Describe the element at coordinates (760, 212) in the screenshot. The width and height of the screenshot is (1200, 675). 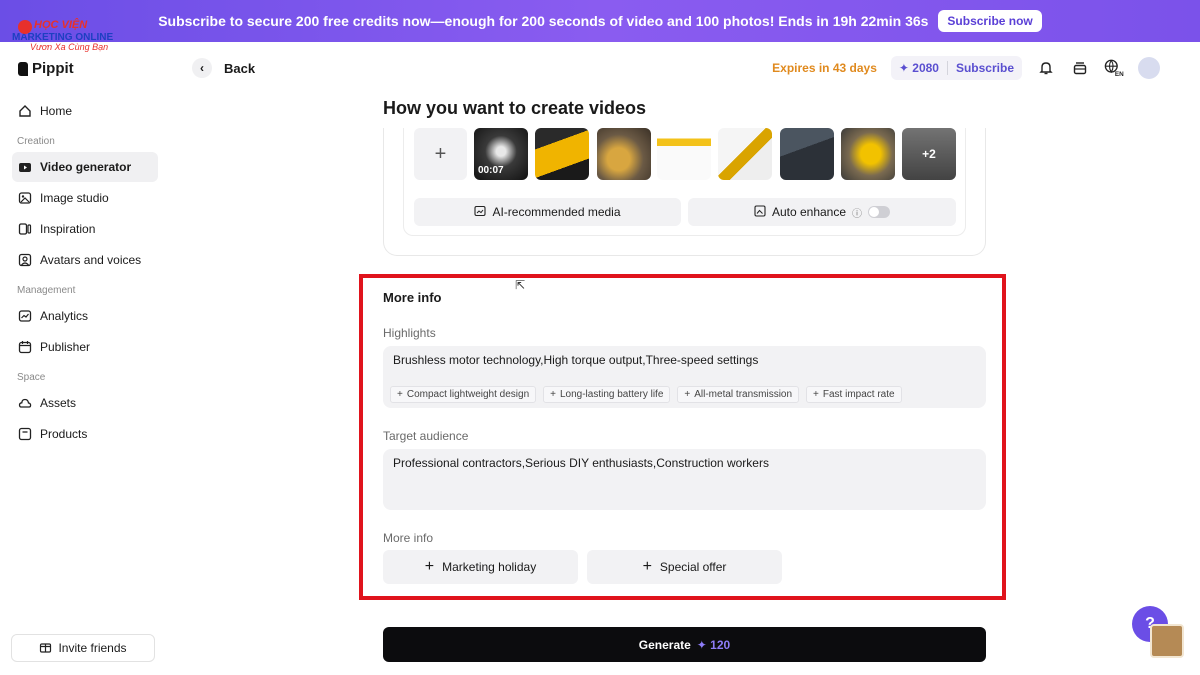
I see `enhance-icon` at that location.